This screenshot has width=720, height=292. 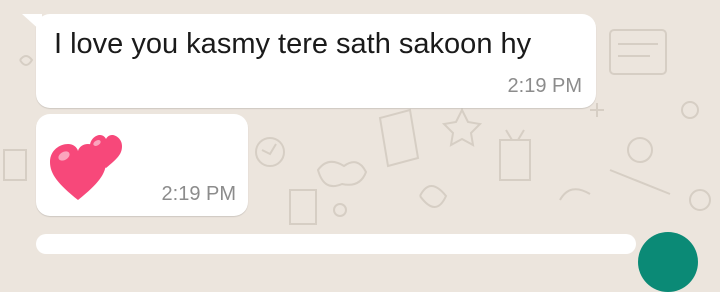 What do you see at coordinates (293, 44) in the screenshot?
I see `message-text: I love you kasmy tere sath sakoon hy` at bounding box center [293, 44].